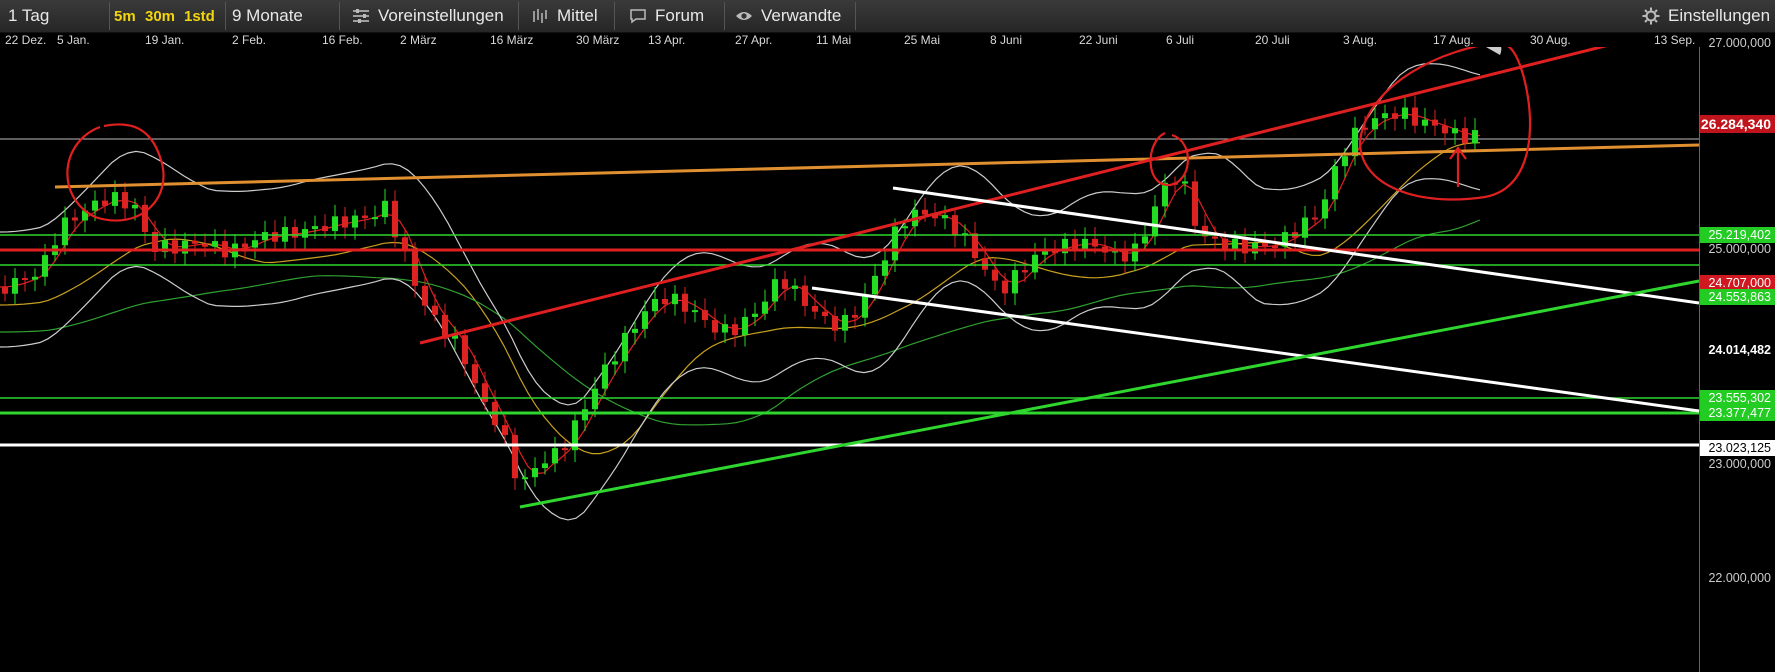 The image size is (1775, 672). I want to click on related-button: Verwandte, so click(795, 16).